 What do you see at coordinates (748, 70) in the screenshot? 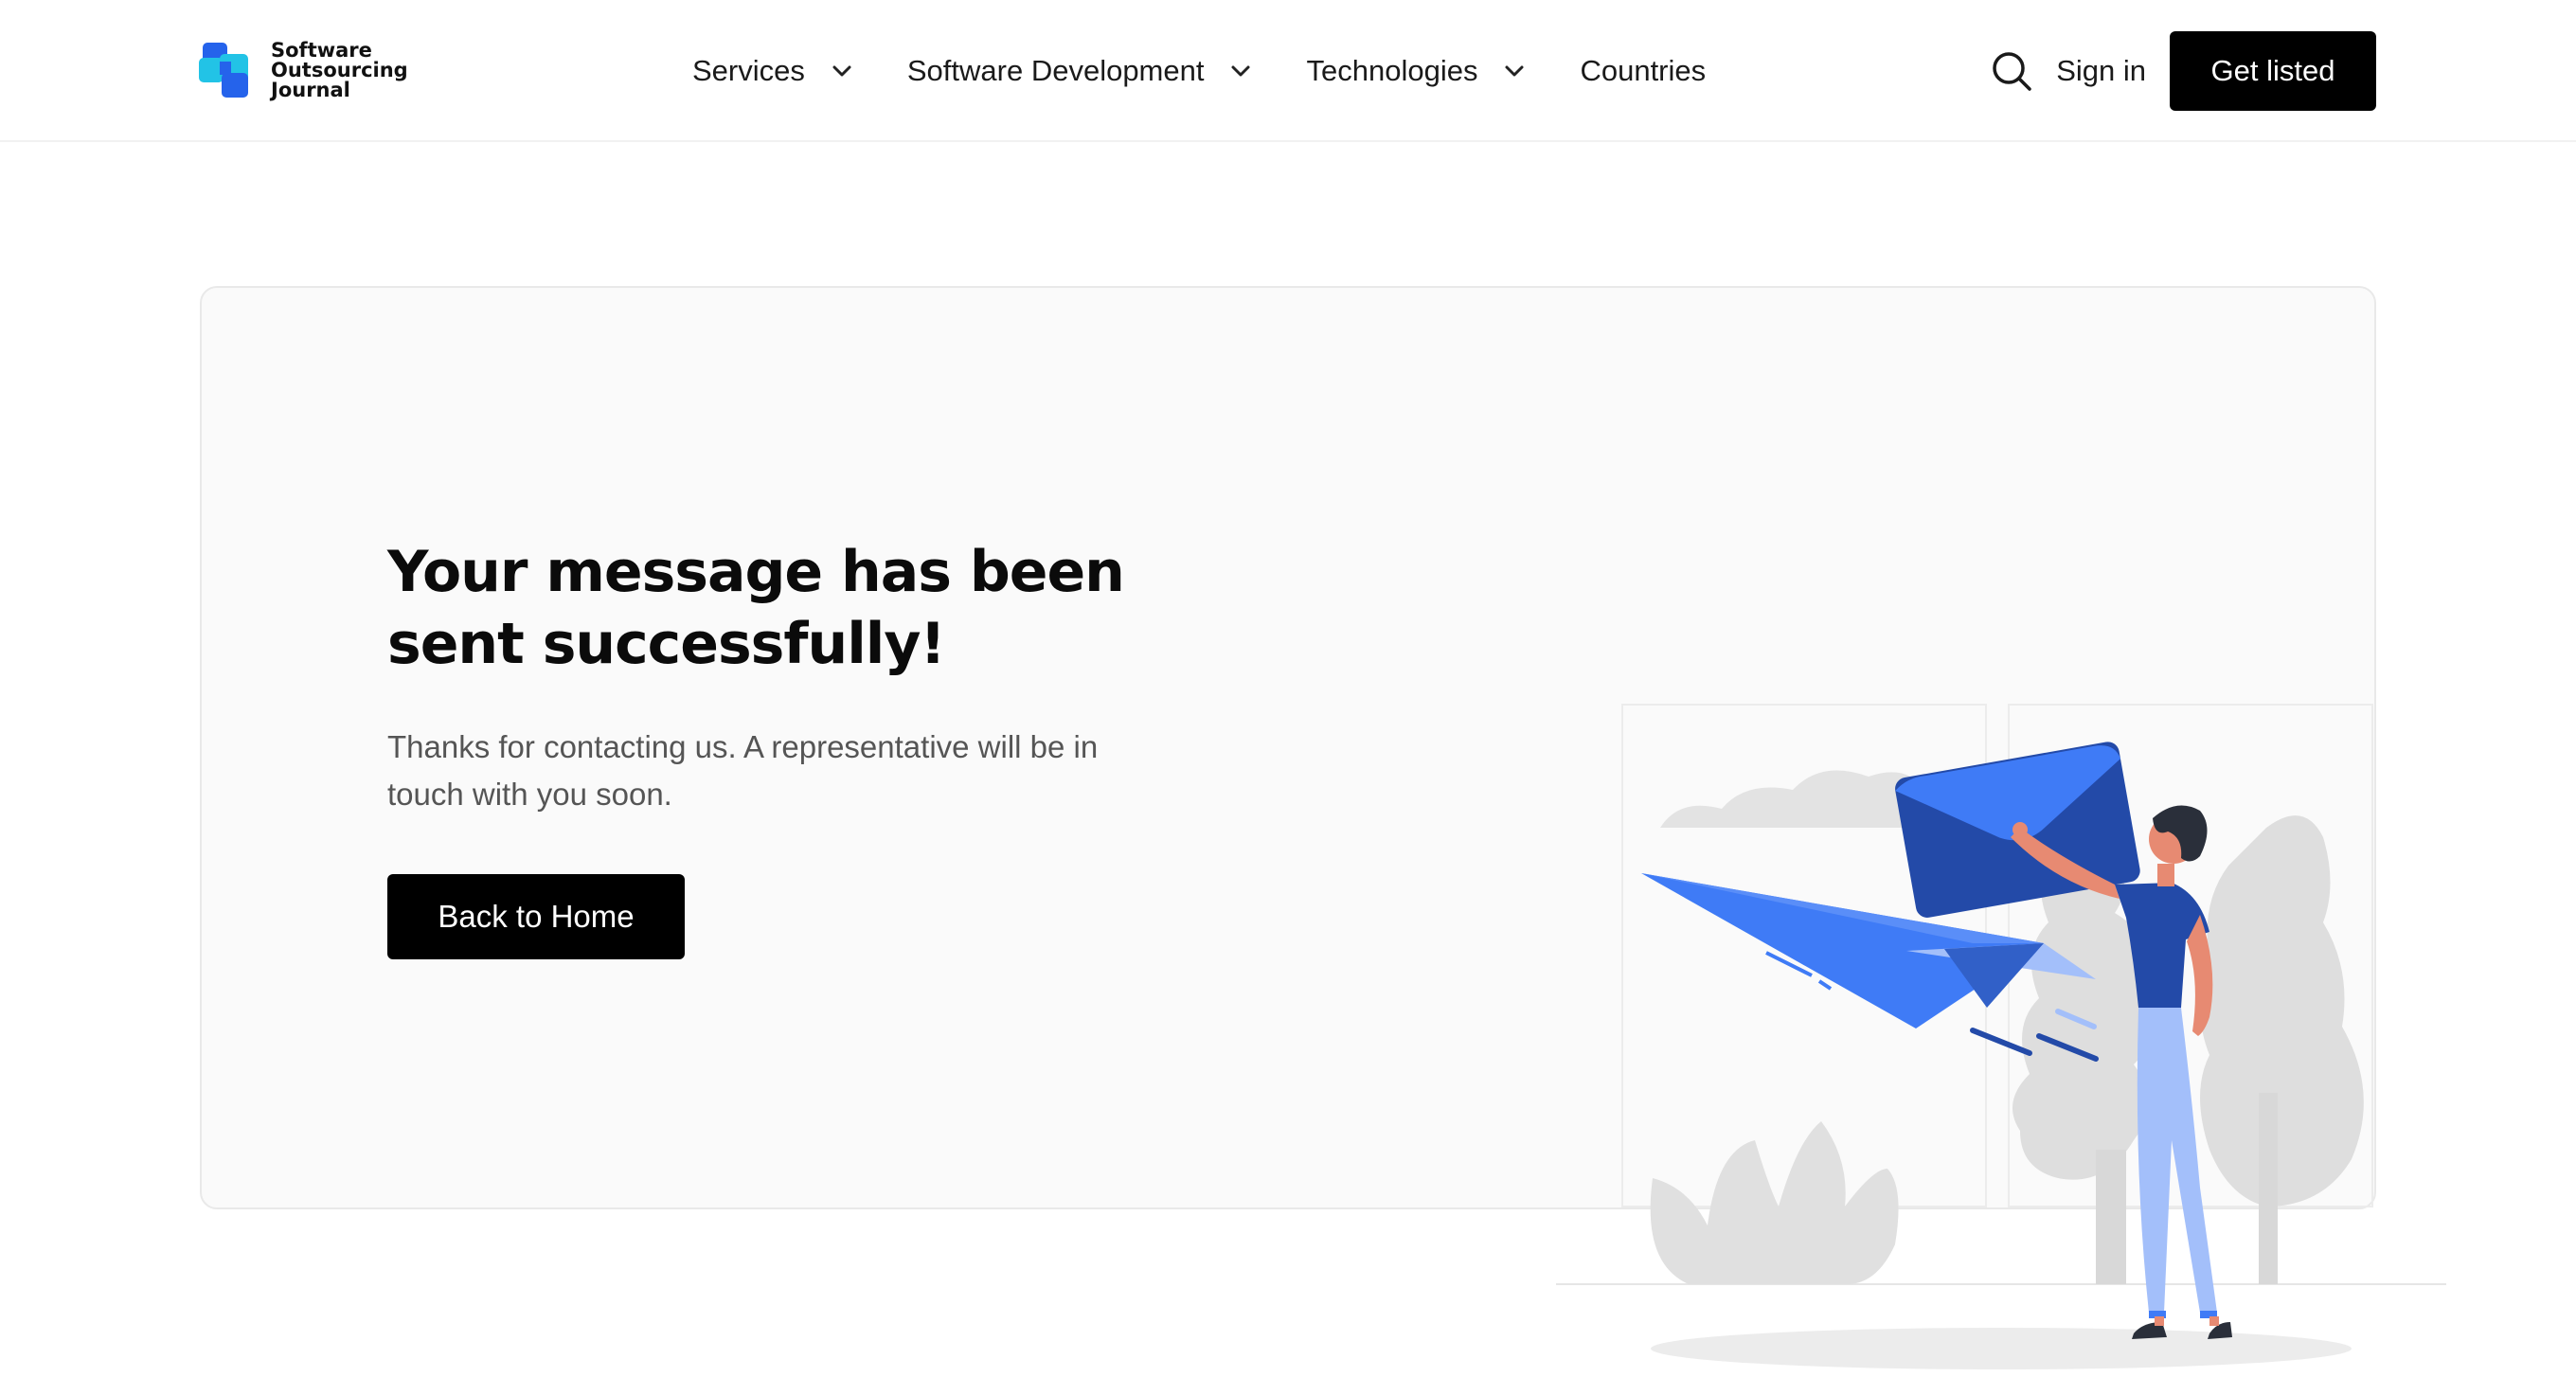
I see `nav-item-label: Services` at bounding box center [748, 70].